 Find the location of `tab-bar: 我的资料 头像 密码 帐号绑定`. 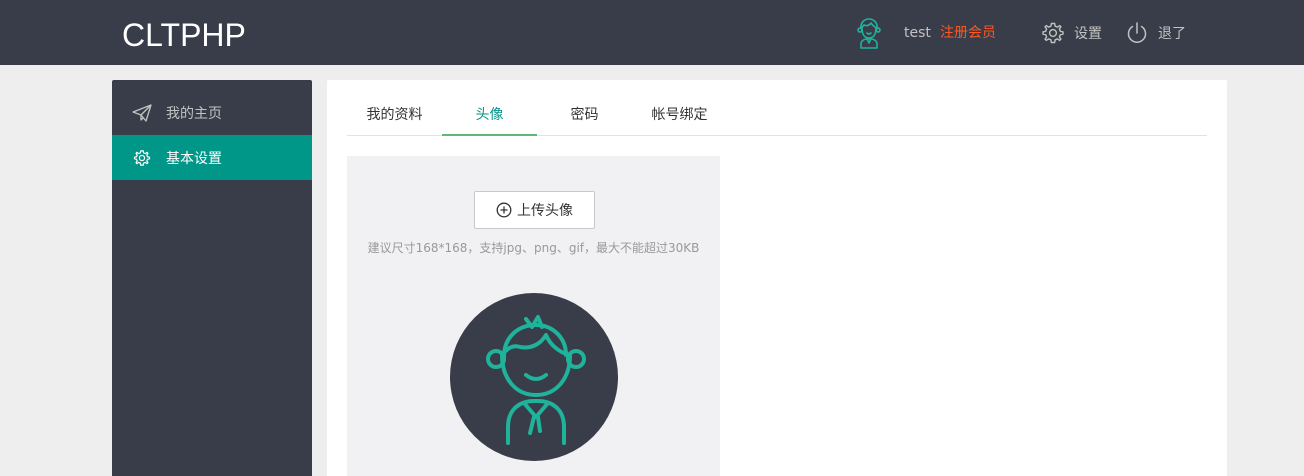

tab-bar: 我的资料 头像 密码 帐号绑定 is located at coordinates (777, 116).